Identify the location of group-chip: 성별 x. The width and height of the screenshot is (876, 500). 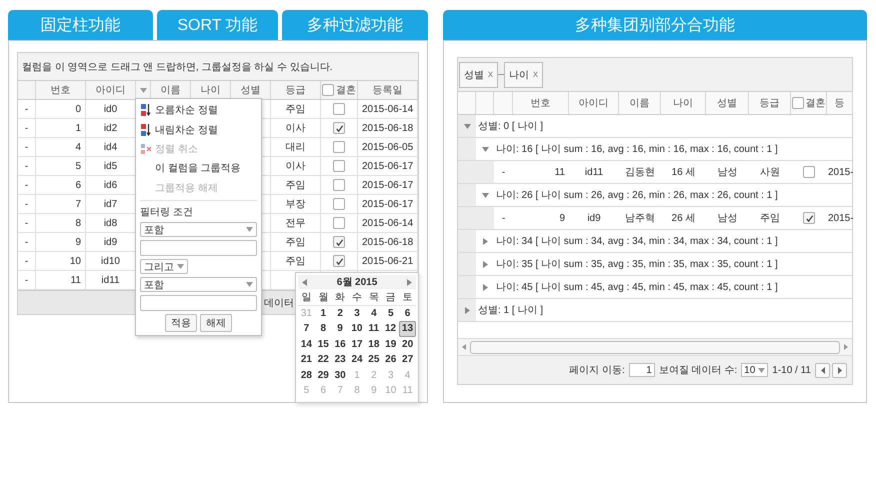
(478, 75).